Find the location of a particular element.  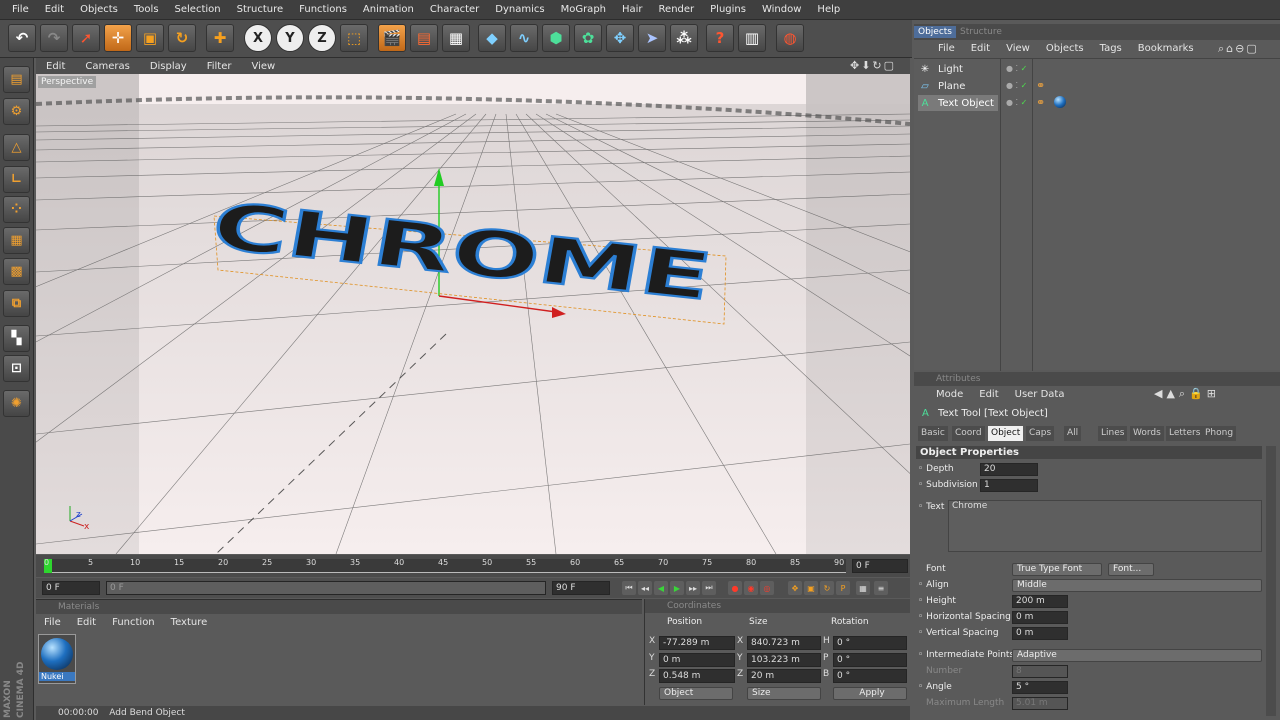

obj-menu-file: File is located at coordinates (946, 48).